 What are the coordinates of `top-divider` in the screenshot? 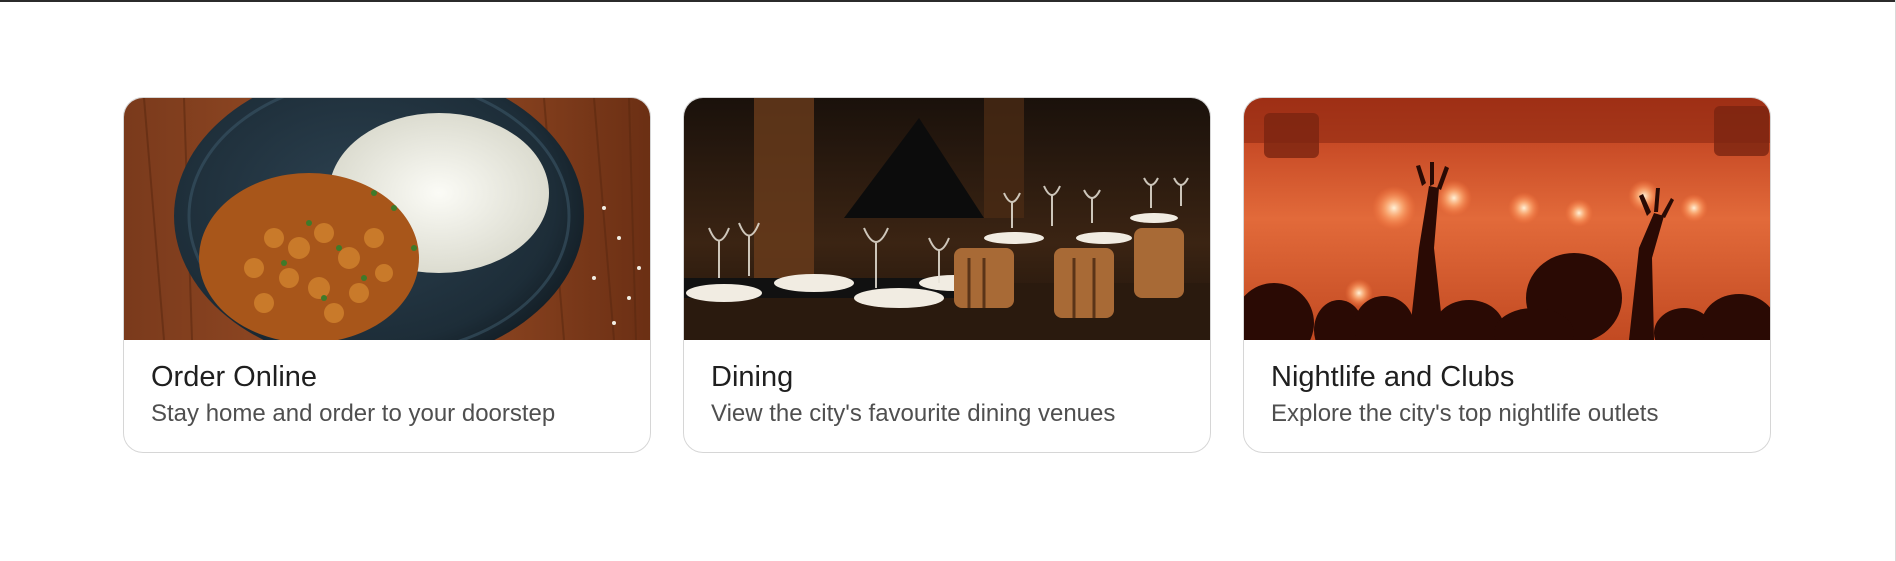 It's located at (948, 1).